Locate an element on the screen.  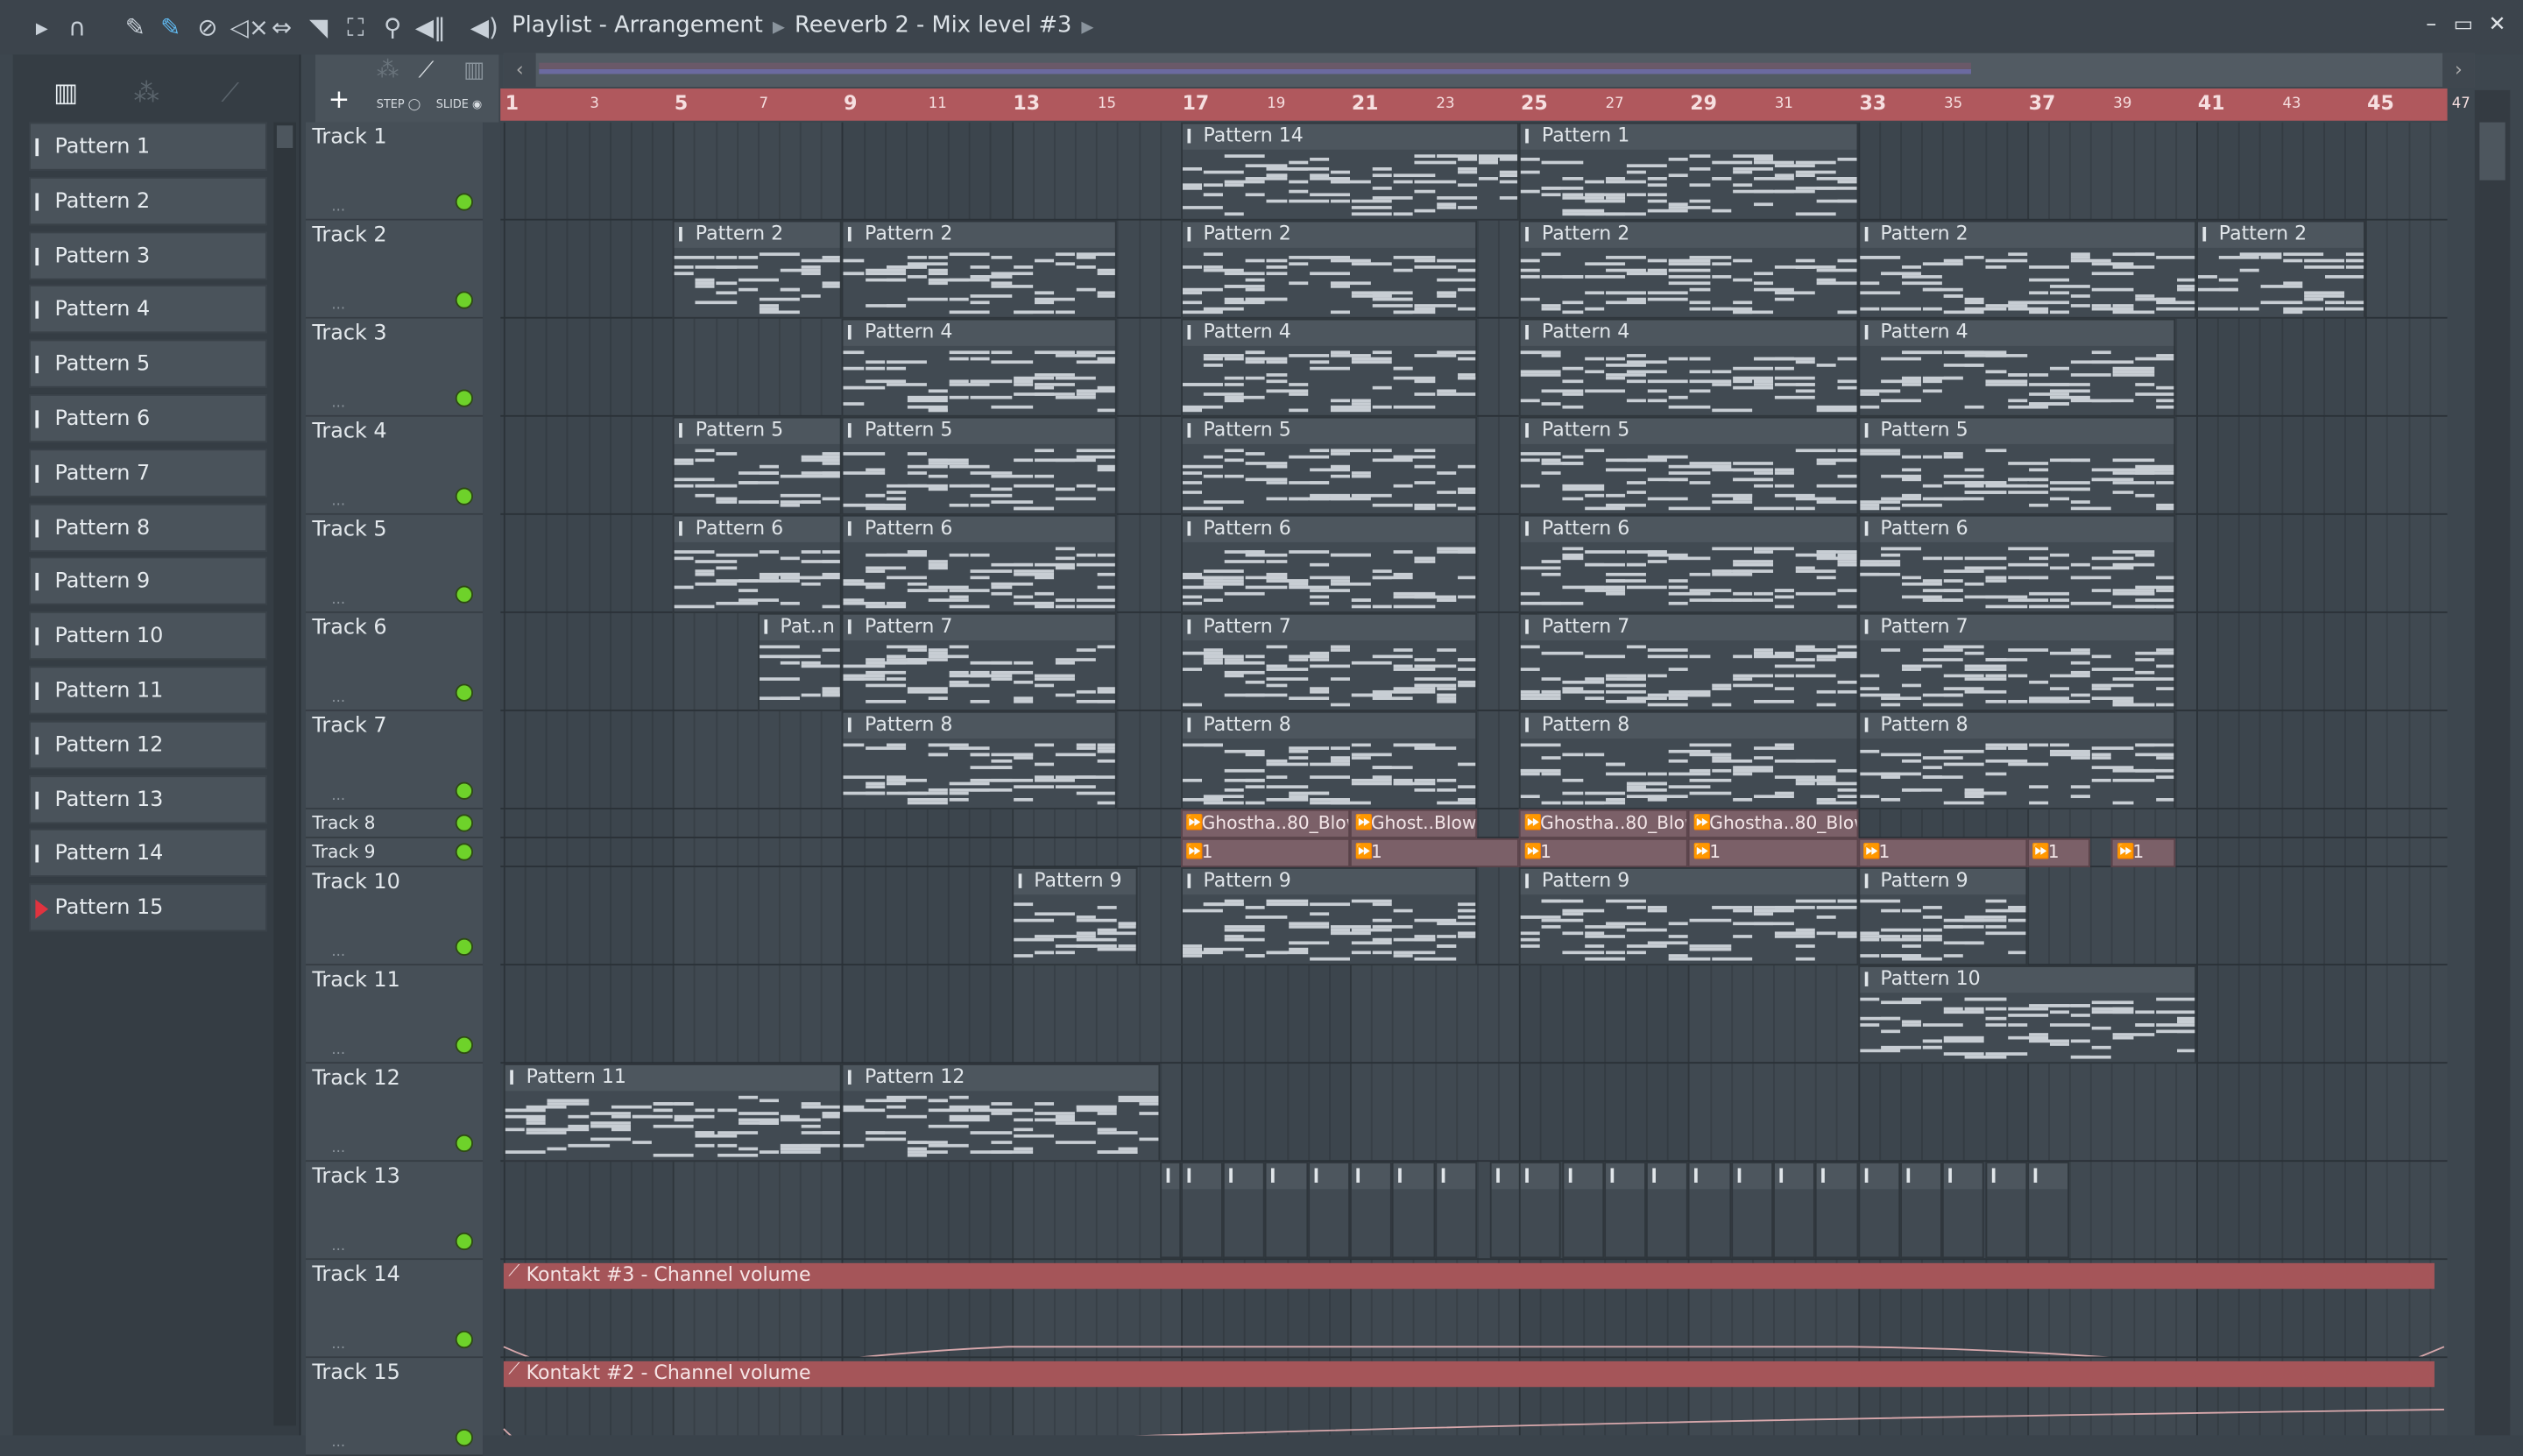
pattern-list-item: Pattern 5 is located at coordinates (148, 363).